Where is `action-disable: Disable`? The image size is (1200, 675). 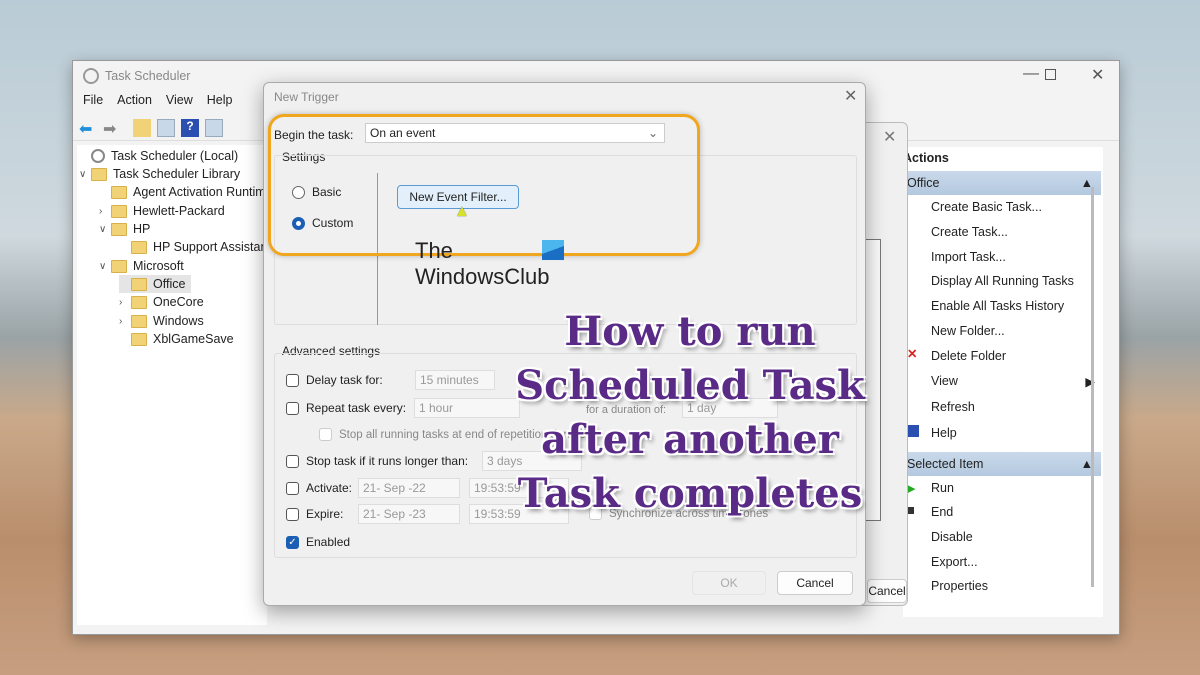
action-disable: Disable is located at coordinates (952, 537).